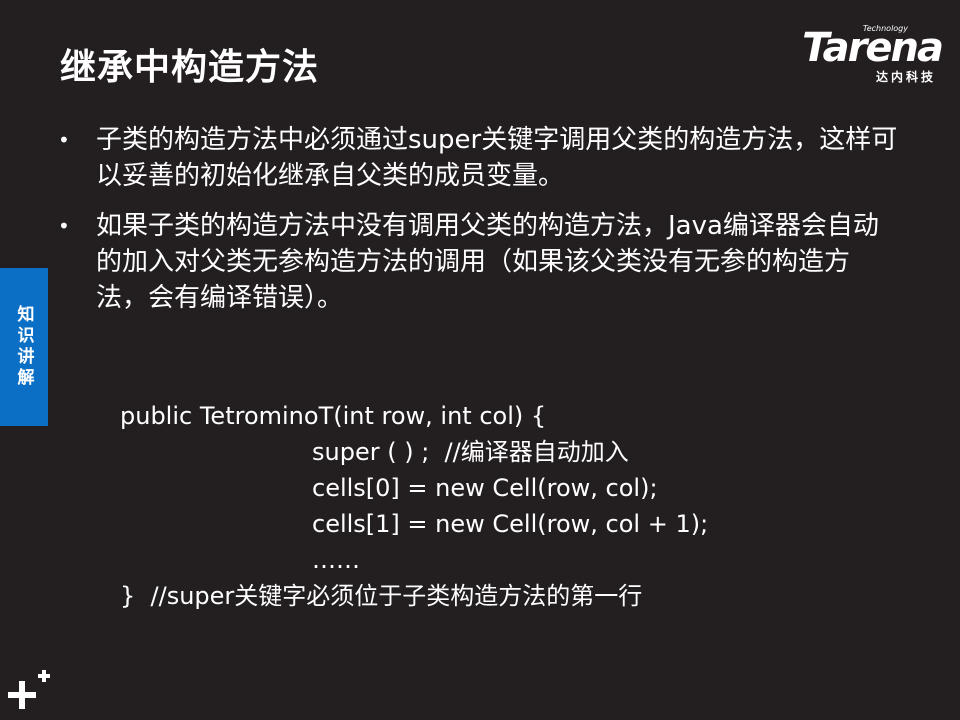  I want to click on side-tab-label: 知识讲解, so click(23, 347).